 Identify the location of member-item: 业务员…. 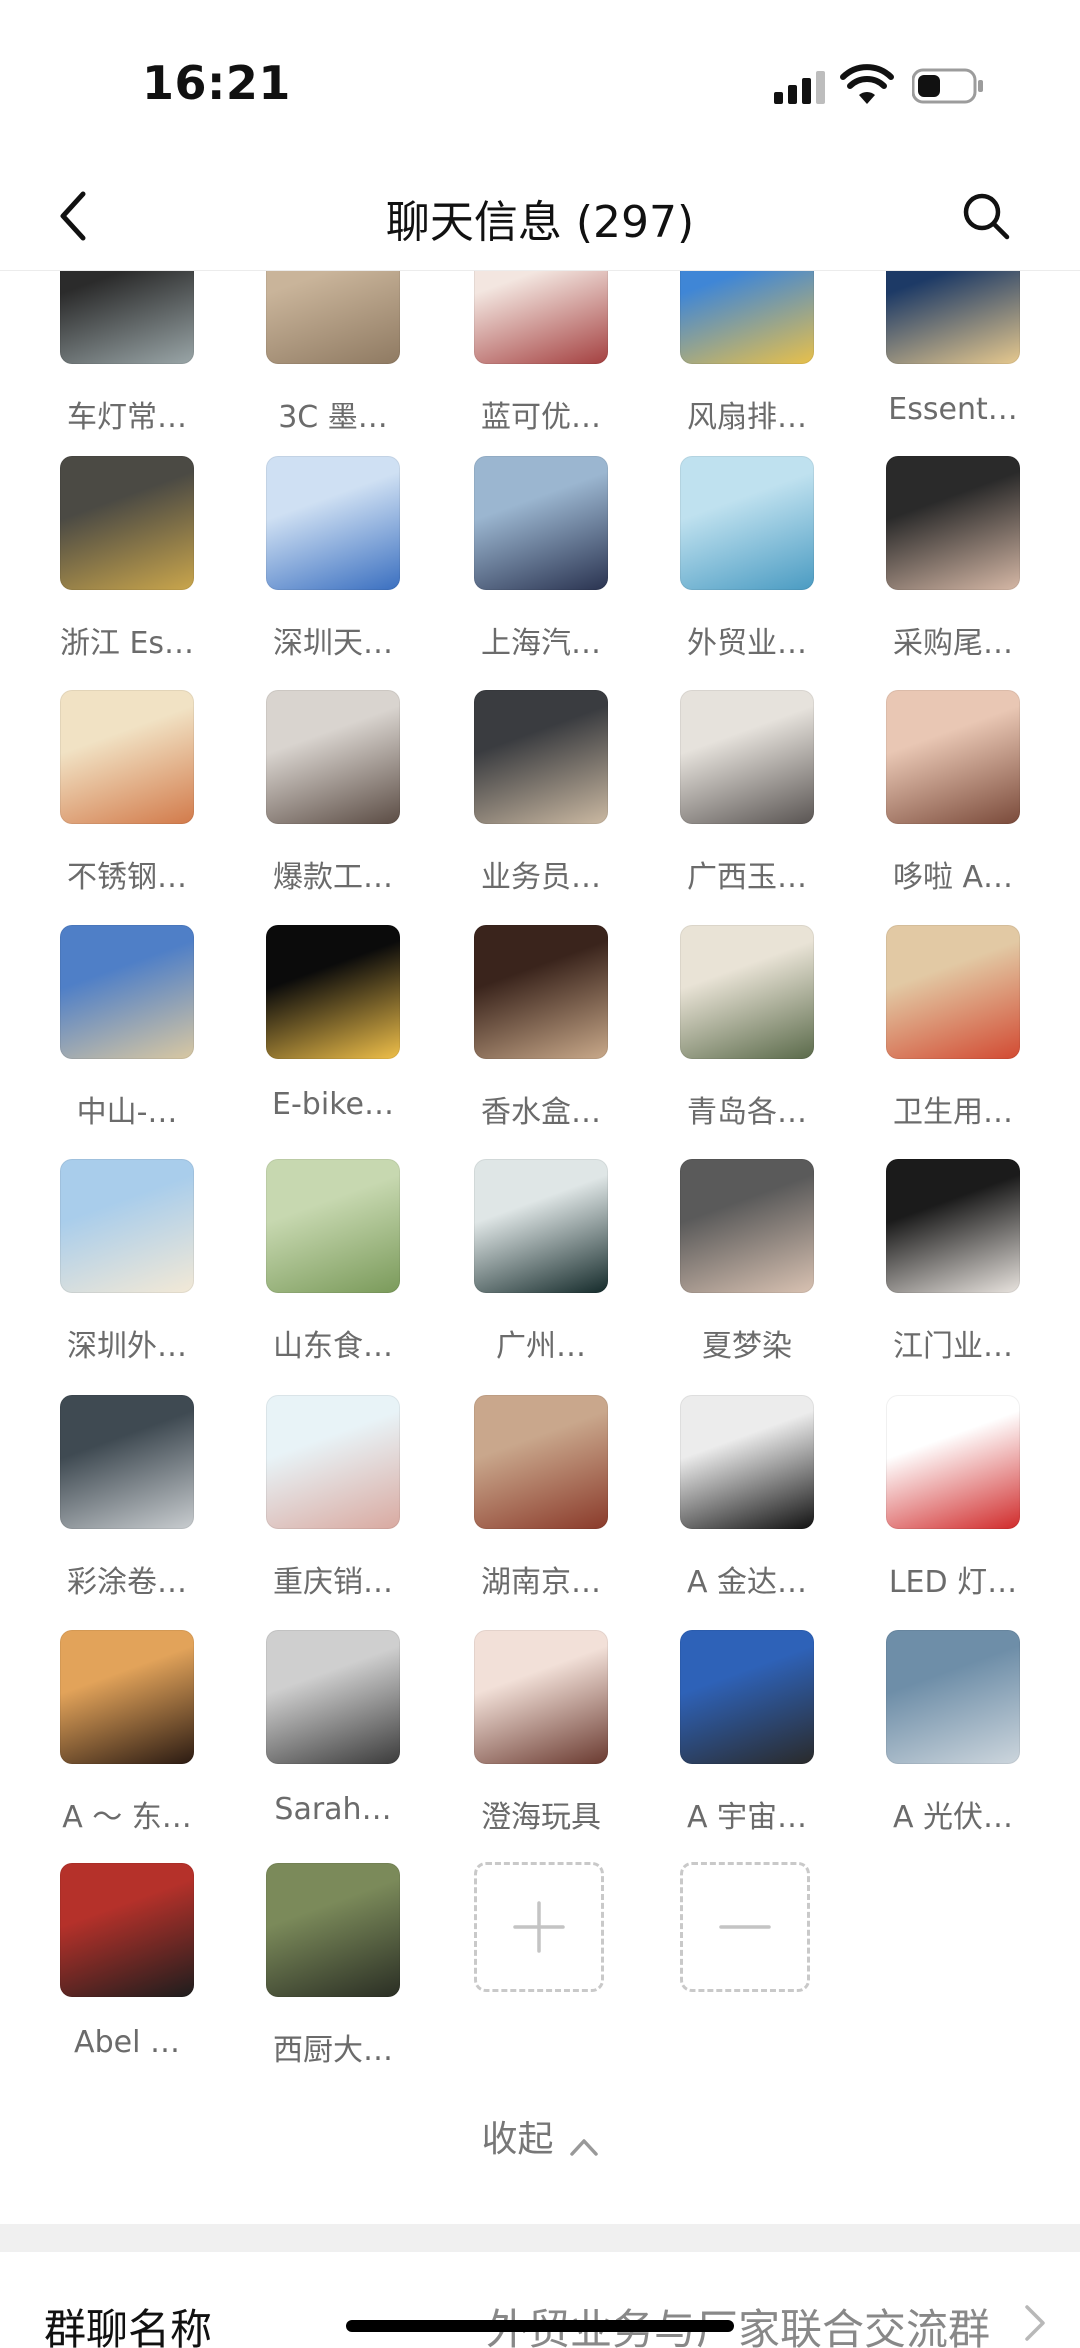
(564, 805).